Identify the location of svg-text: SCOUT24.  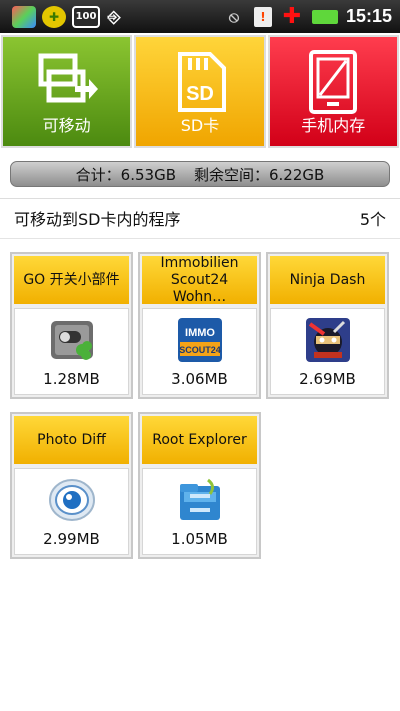
(200, 350).